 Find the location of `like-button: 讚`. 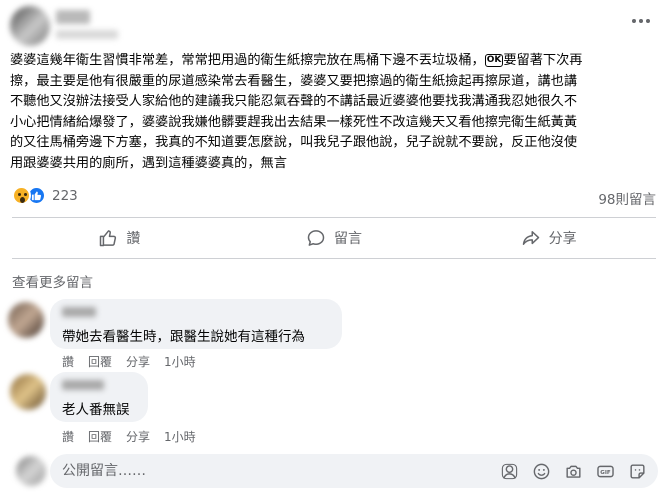

like-button: 讚 is located at coordinates (119, 238).